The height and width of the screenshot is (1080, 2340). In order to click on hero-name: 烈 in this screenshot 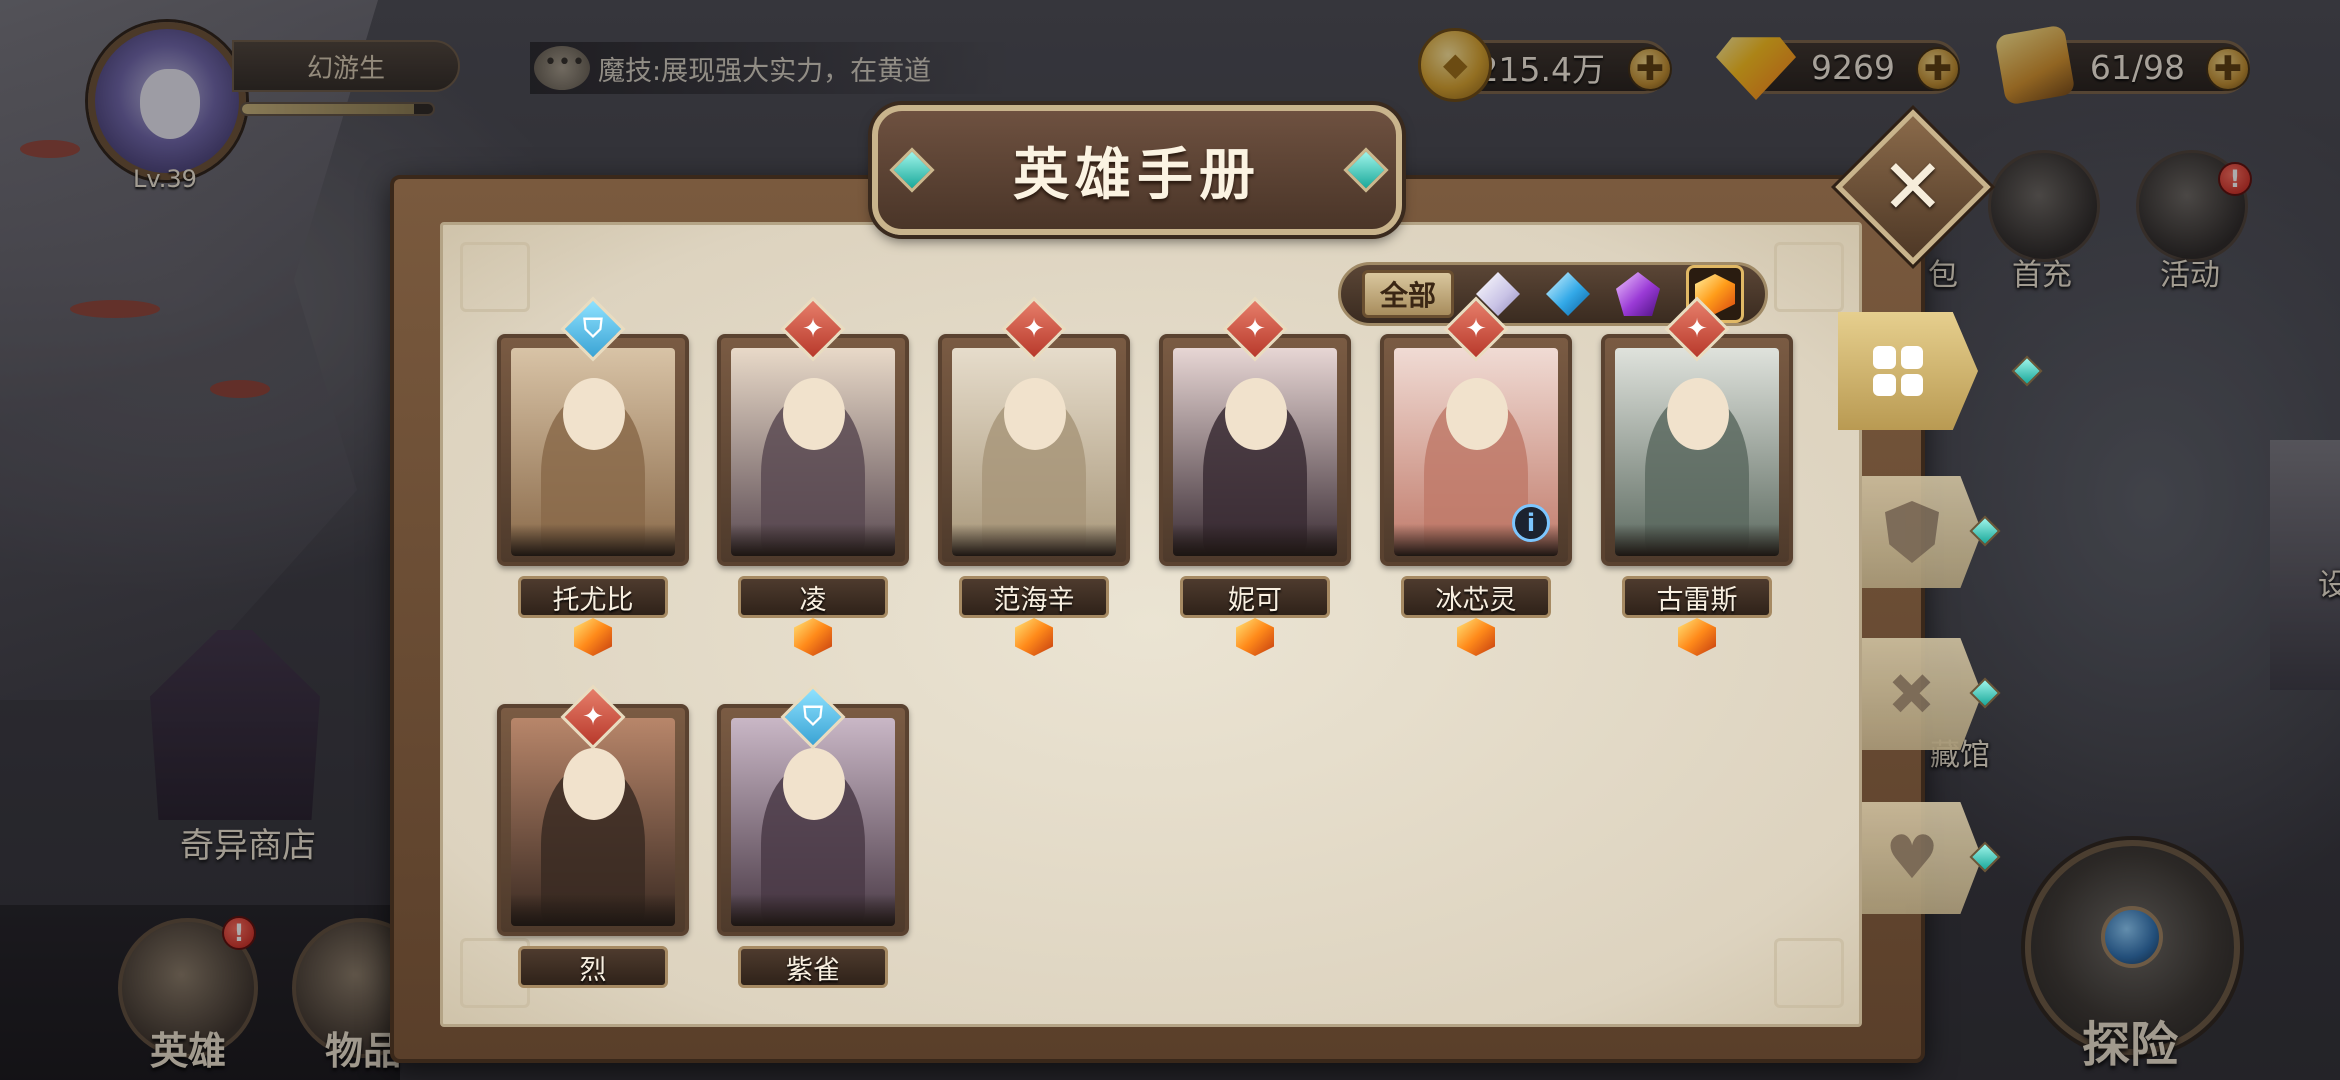, I will do `click(593, 967)`.